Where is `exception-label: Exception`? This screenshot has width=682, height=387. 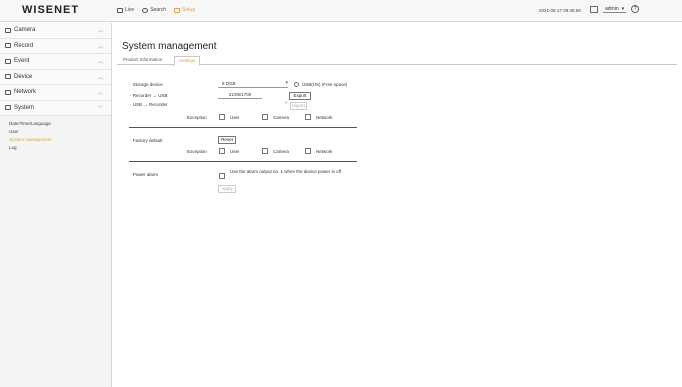 exception-label: Exception is located at coordinates (197, 117).